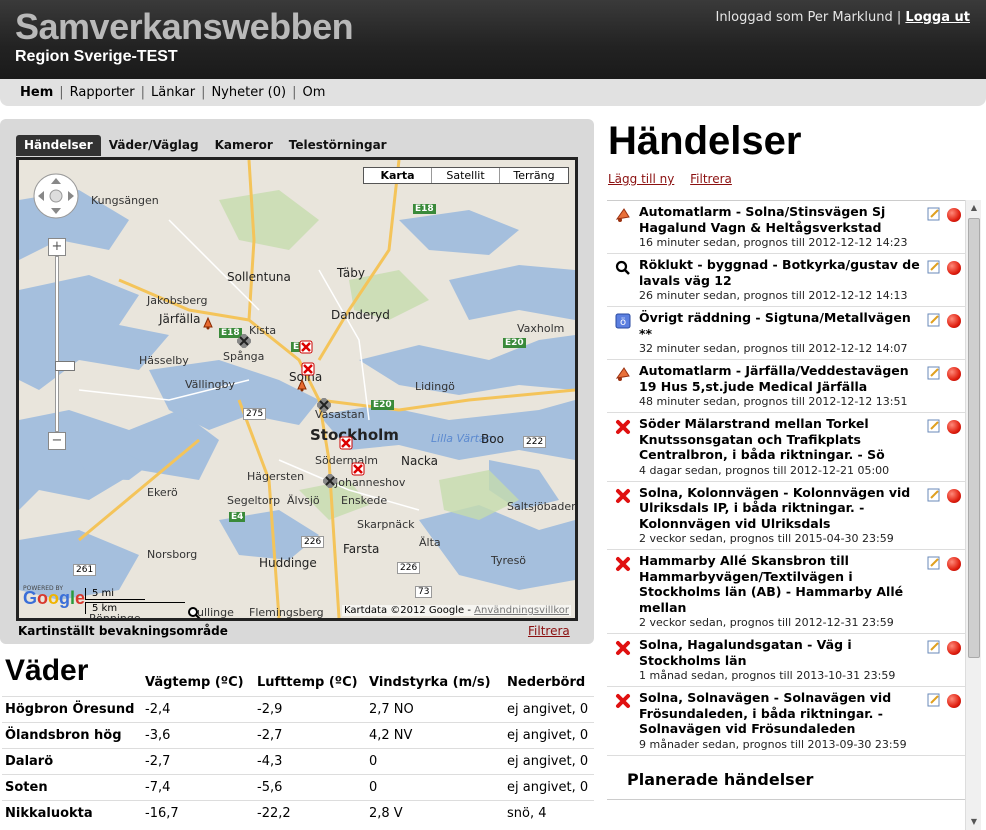 The image size is (986, 830). I want to click on events-scrollbar: ▲ ▼, so click(973, 515).